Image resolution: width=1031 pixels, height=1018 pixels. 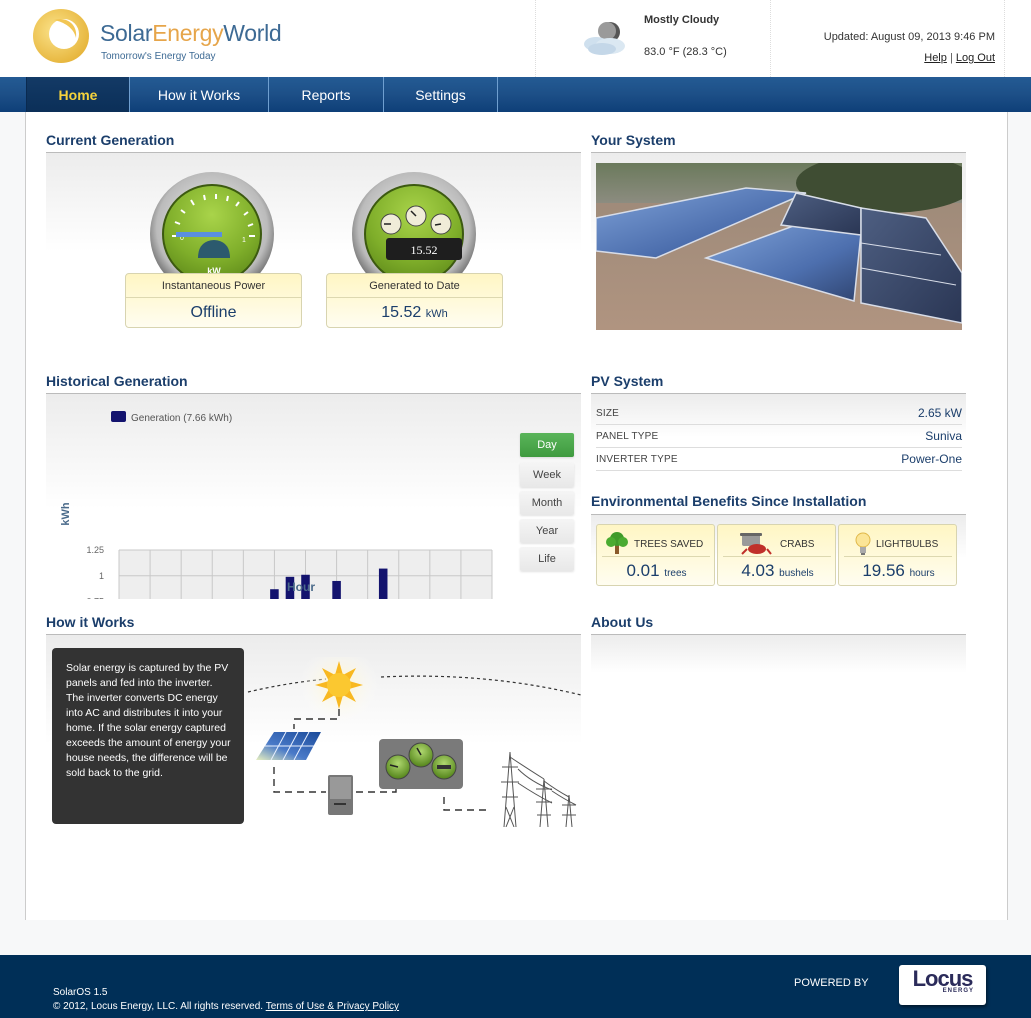 What do you see at coordinates (547, 445) in the screenshot?
I see `range-day-button: Day` at bounding box center [547, 445].